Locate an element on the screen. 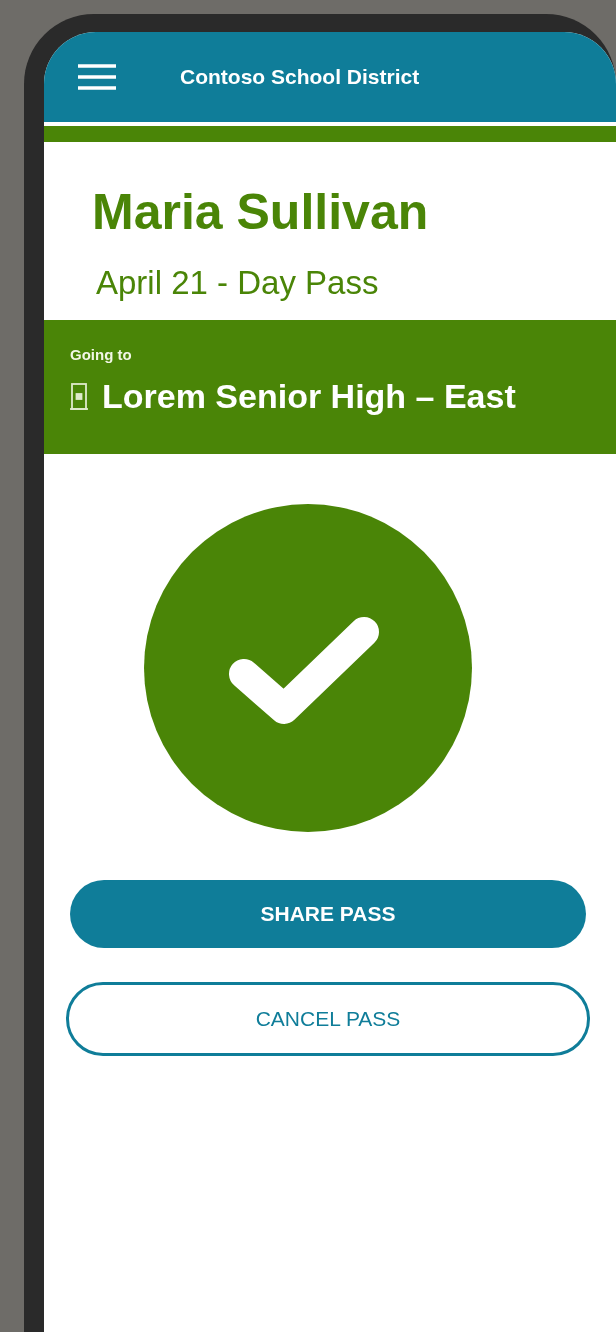 Image resolution: width=616 pixels, height=1332 pixels. app-title: Contoso School District is located at coordinates (300, 77).